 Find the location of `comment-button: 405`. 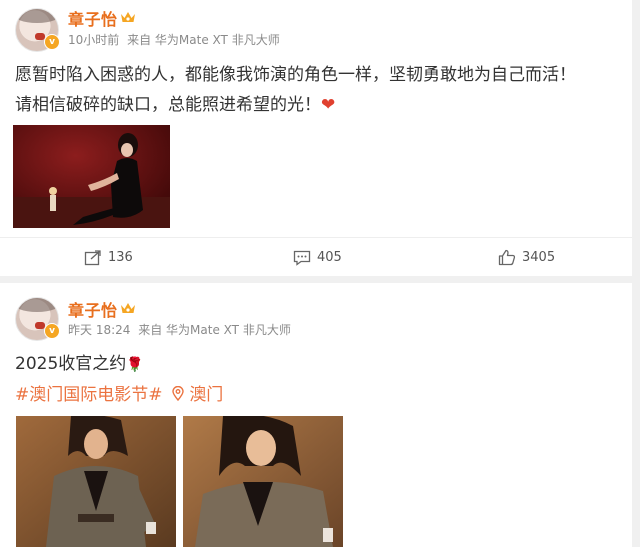

comment-button: 405 is located at coordinates (317, 257).